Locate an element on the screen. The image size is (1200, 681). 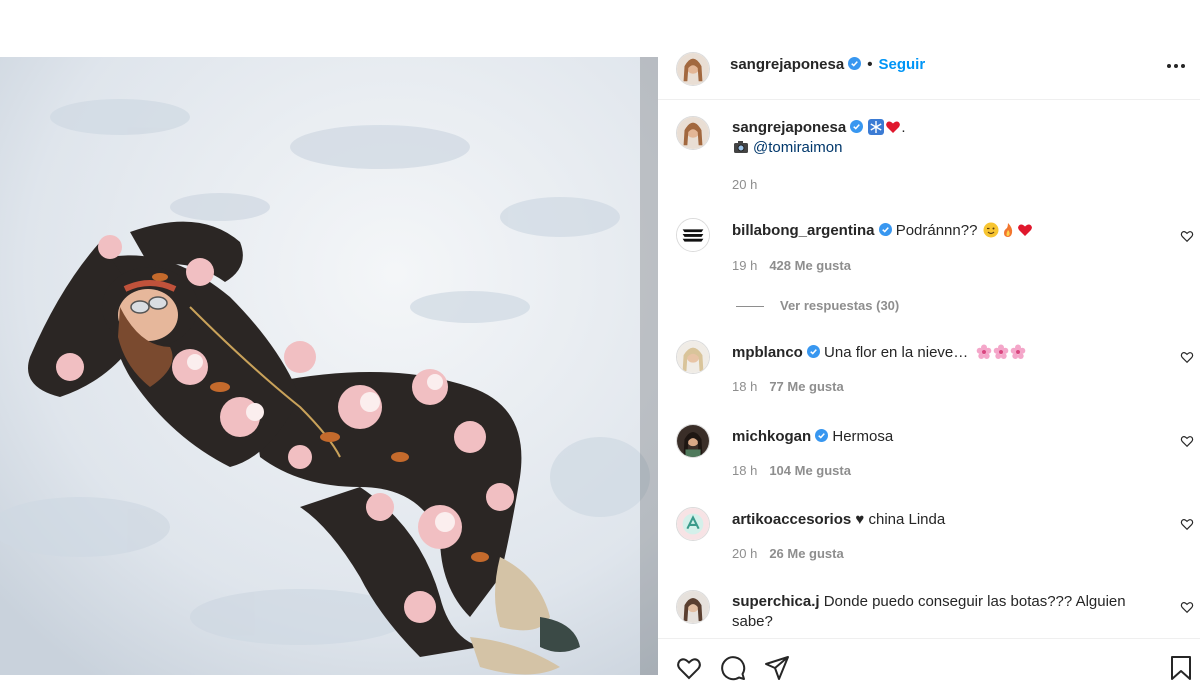
bookmark-icon is located at coordinates (1181, 668).